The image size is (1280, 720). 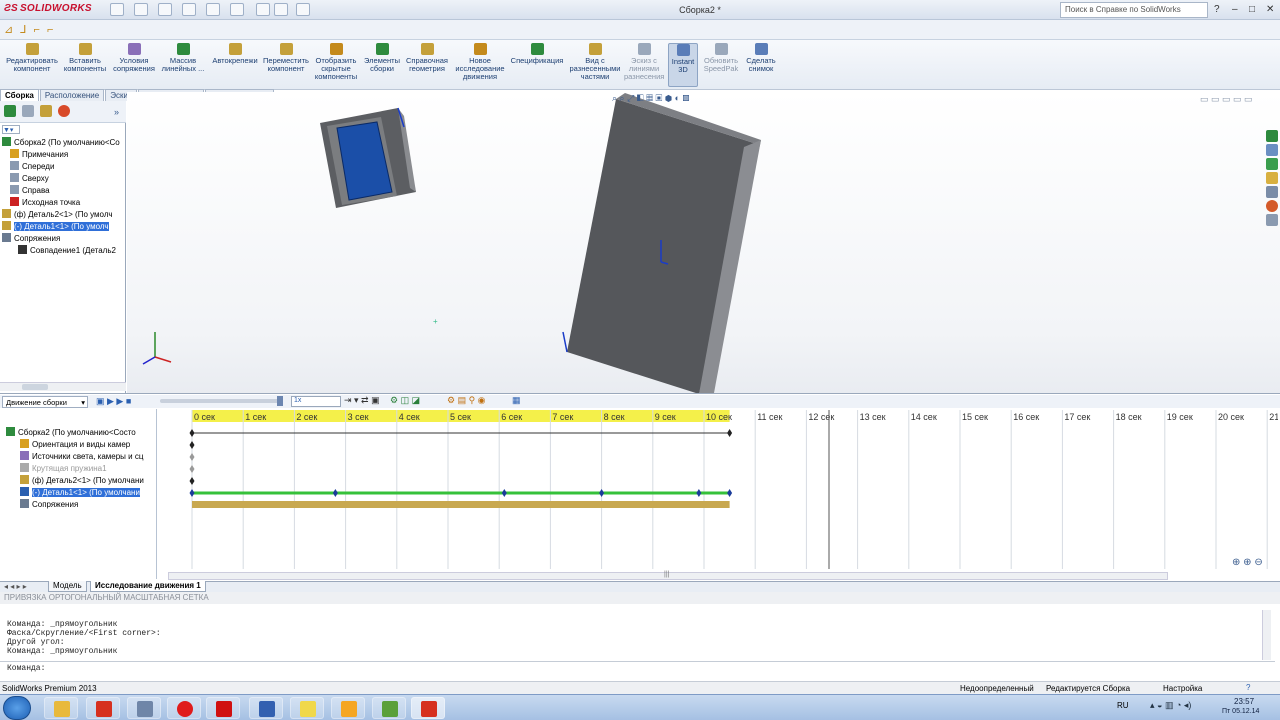 I want to click on maximize-icon: □, so click(x=1252, y=9).